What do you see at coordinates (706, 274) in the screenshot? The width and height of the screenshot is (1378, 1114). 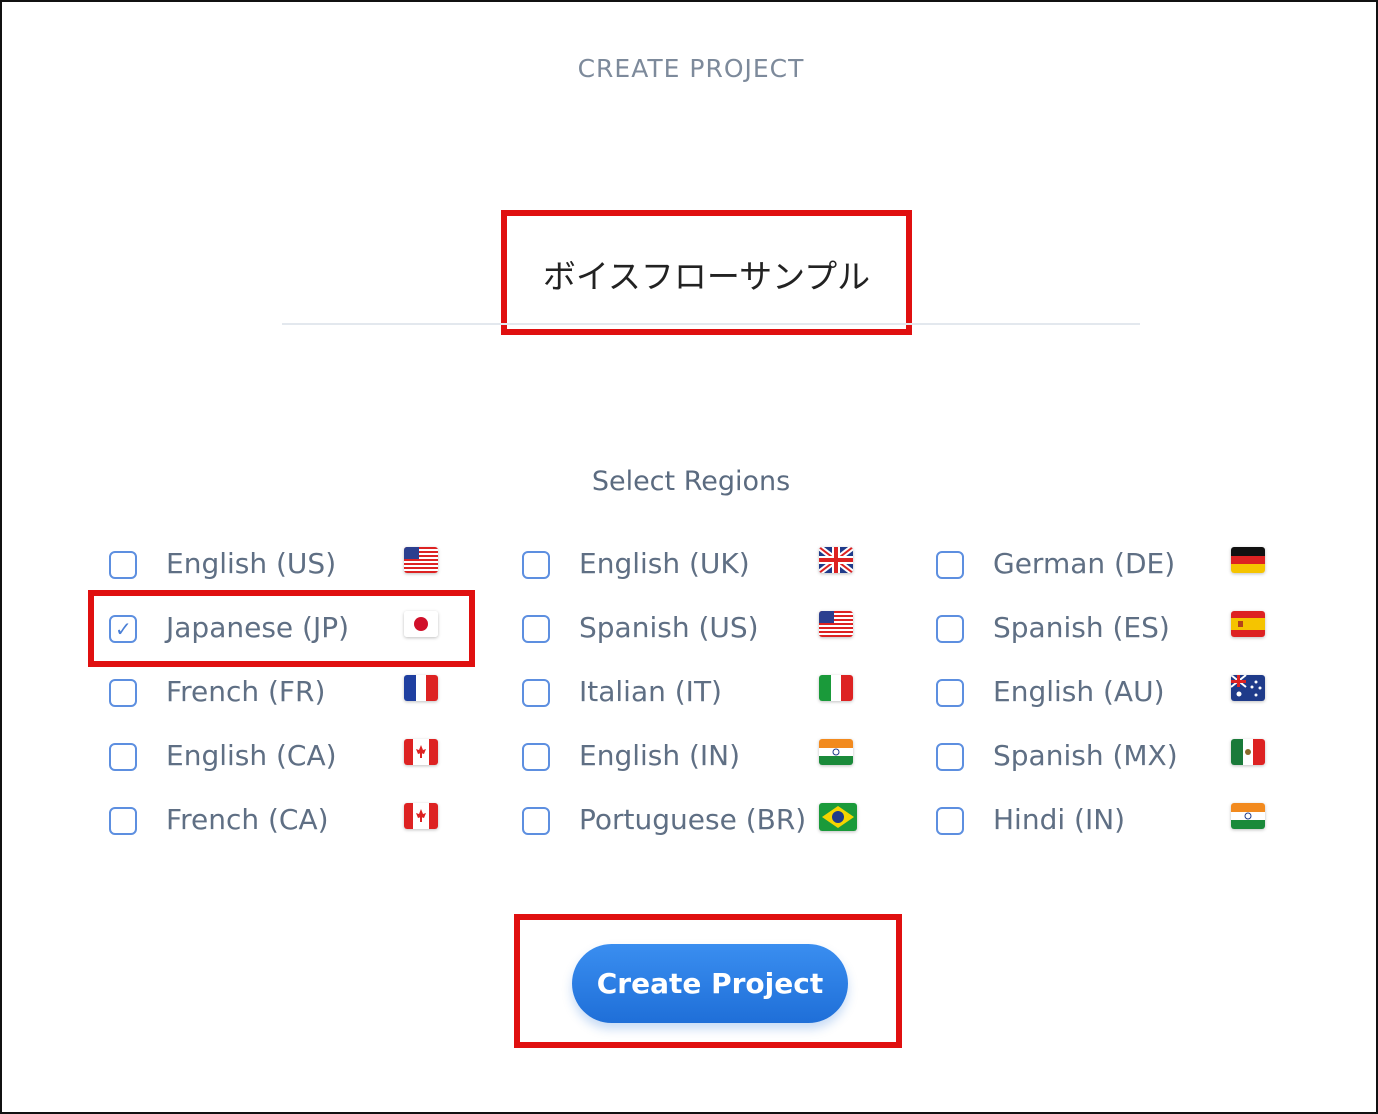 I see `project-name-input: ボイスフローサンプル` at bounding box center [706, 274].